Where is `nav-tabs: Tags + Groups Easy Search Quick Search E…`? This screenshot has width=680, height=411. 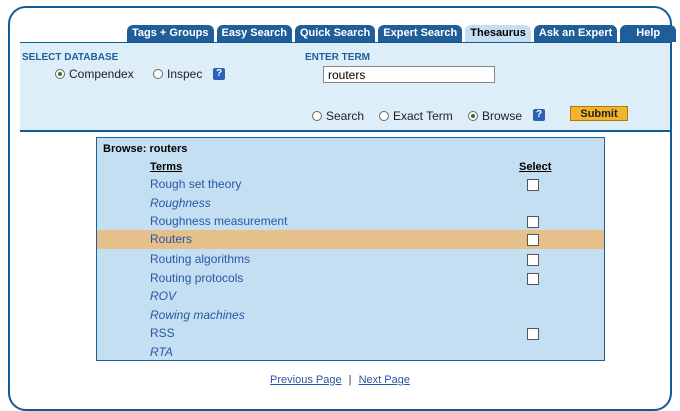 nav-tabs: Tags + Groups Easy Search Quick Search E… is located at coordinates (402, 33).